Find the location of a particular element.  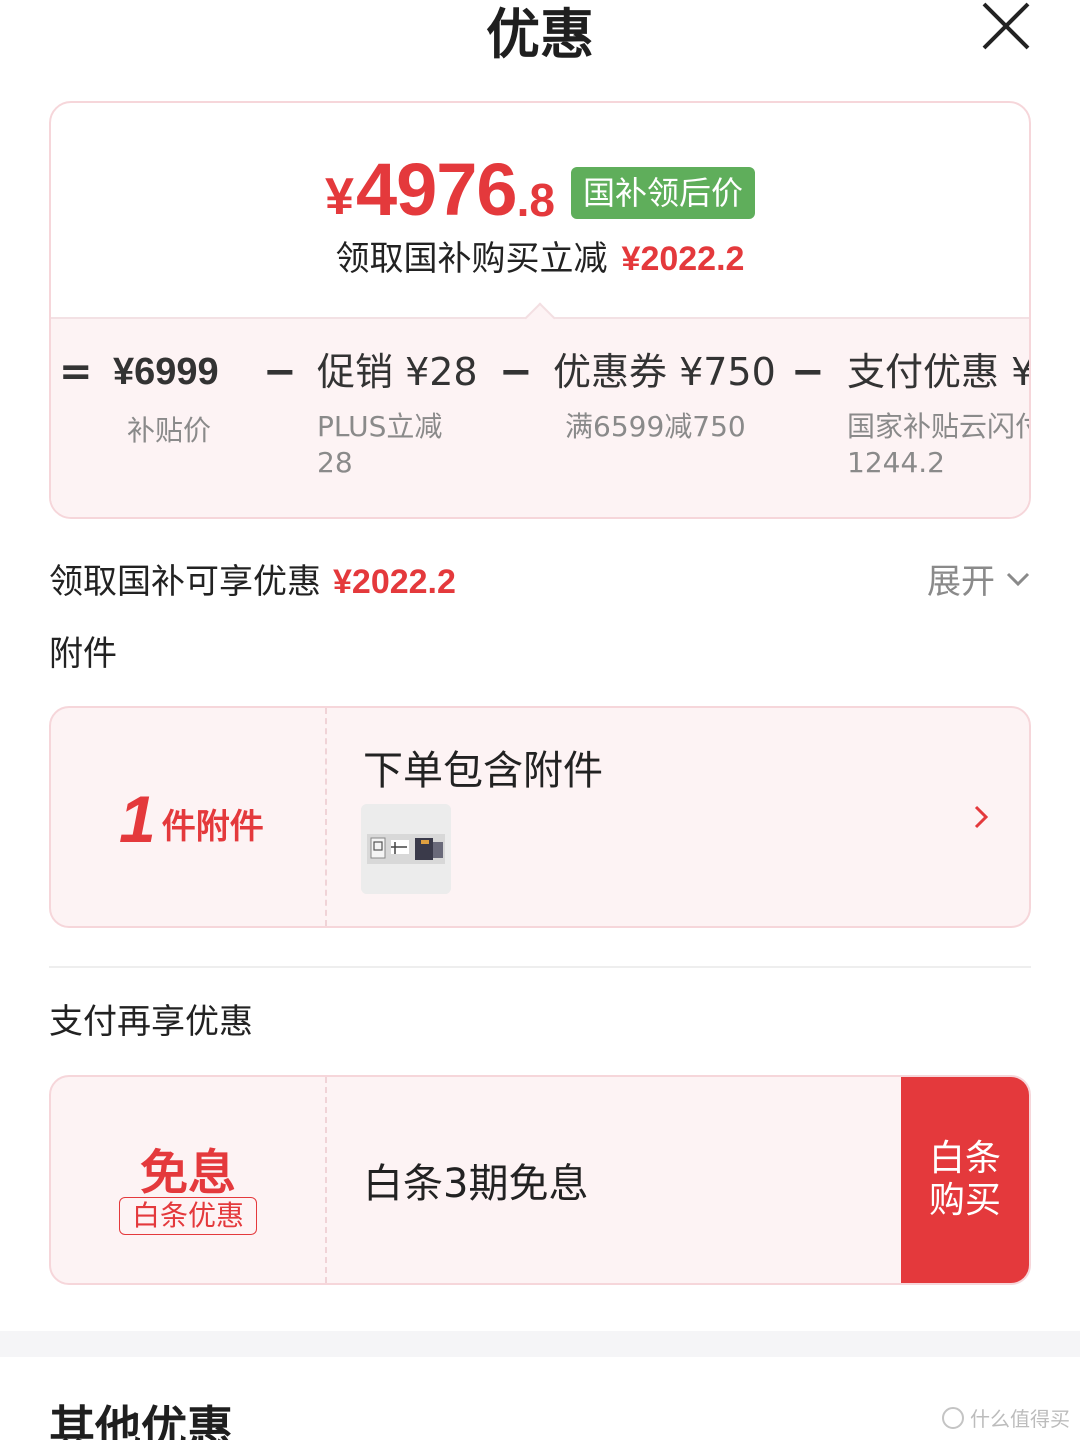

payment-detail: 白条3期免息 白条购买 is located at coordinates (678, 1180).